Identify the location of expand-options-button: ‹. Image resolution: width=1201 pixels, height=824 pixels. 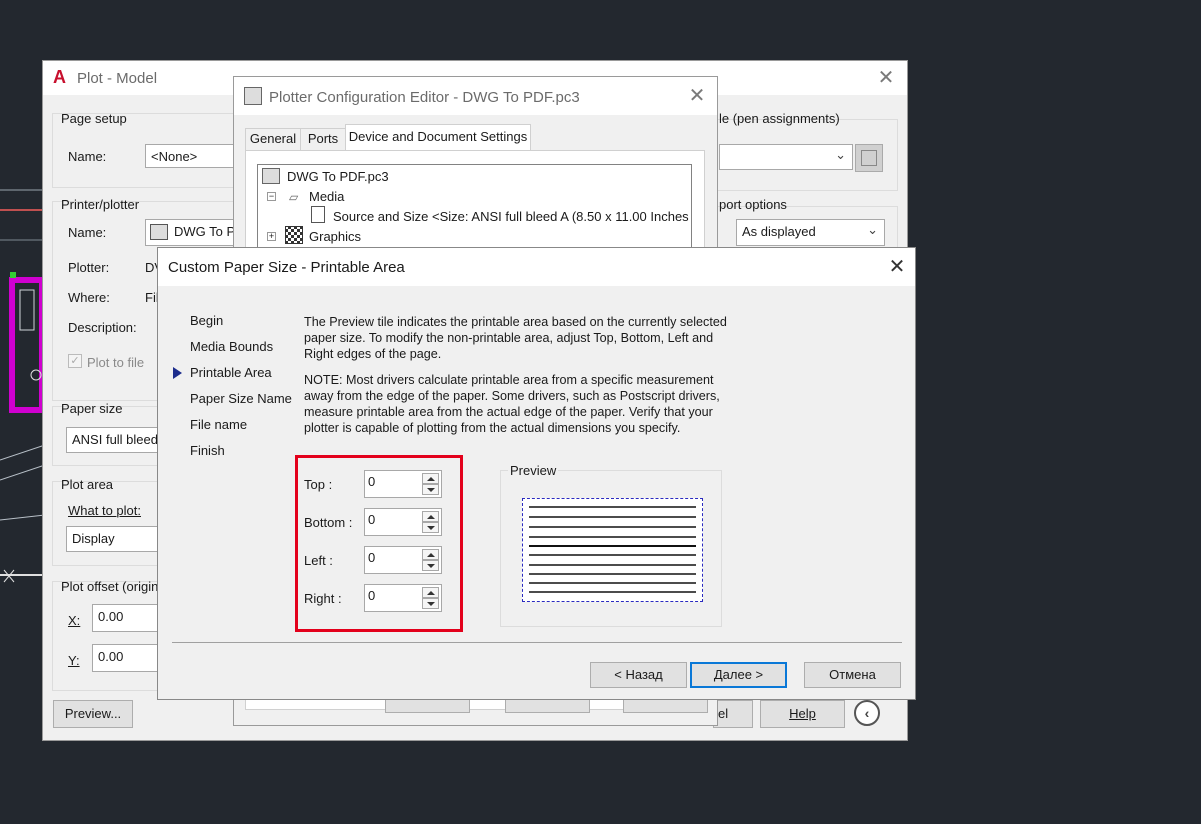
(867, 713).